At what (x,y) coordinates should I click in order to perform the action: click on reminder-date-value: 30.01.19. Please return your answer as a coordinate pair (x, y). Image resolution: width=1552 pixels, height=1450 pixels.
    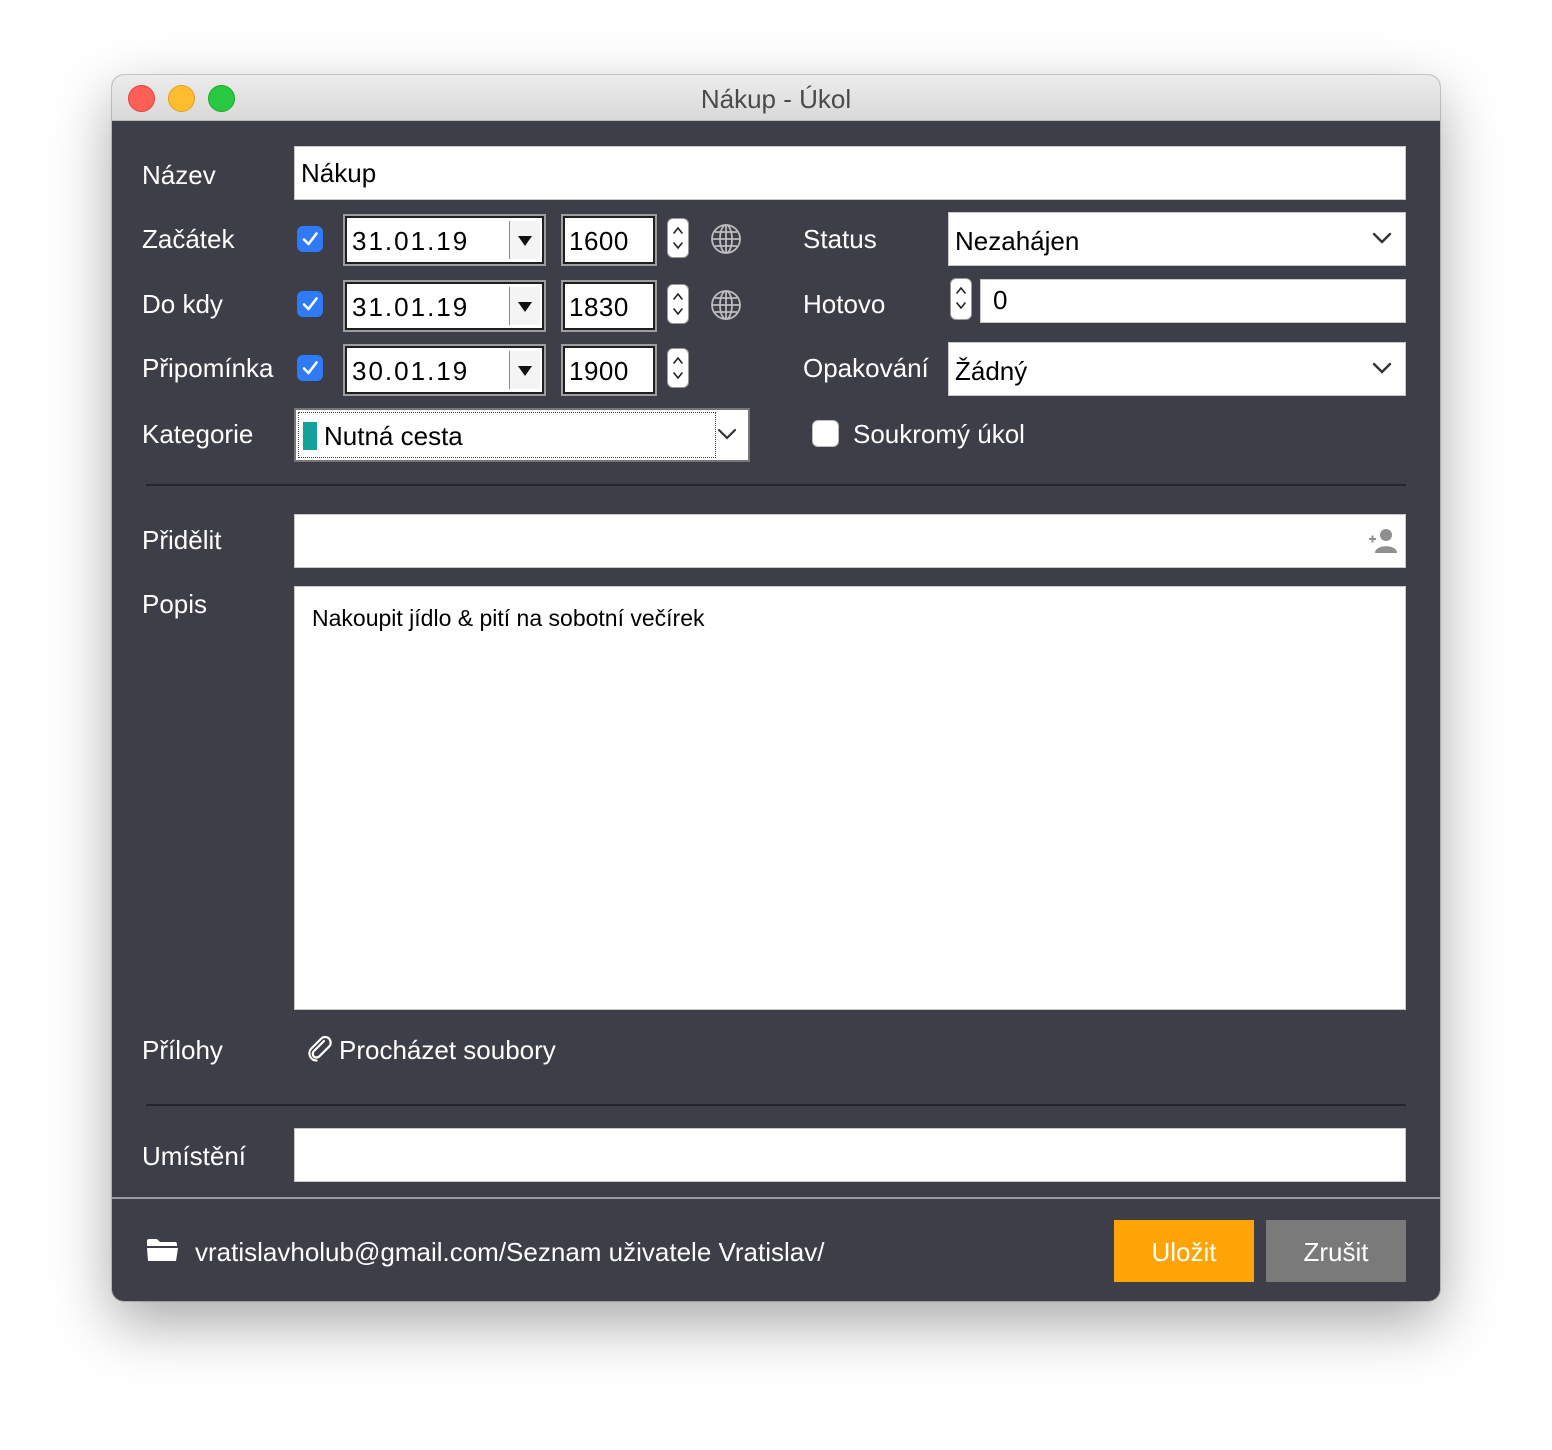
    Looking at the image, I should click on (411, 371).